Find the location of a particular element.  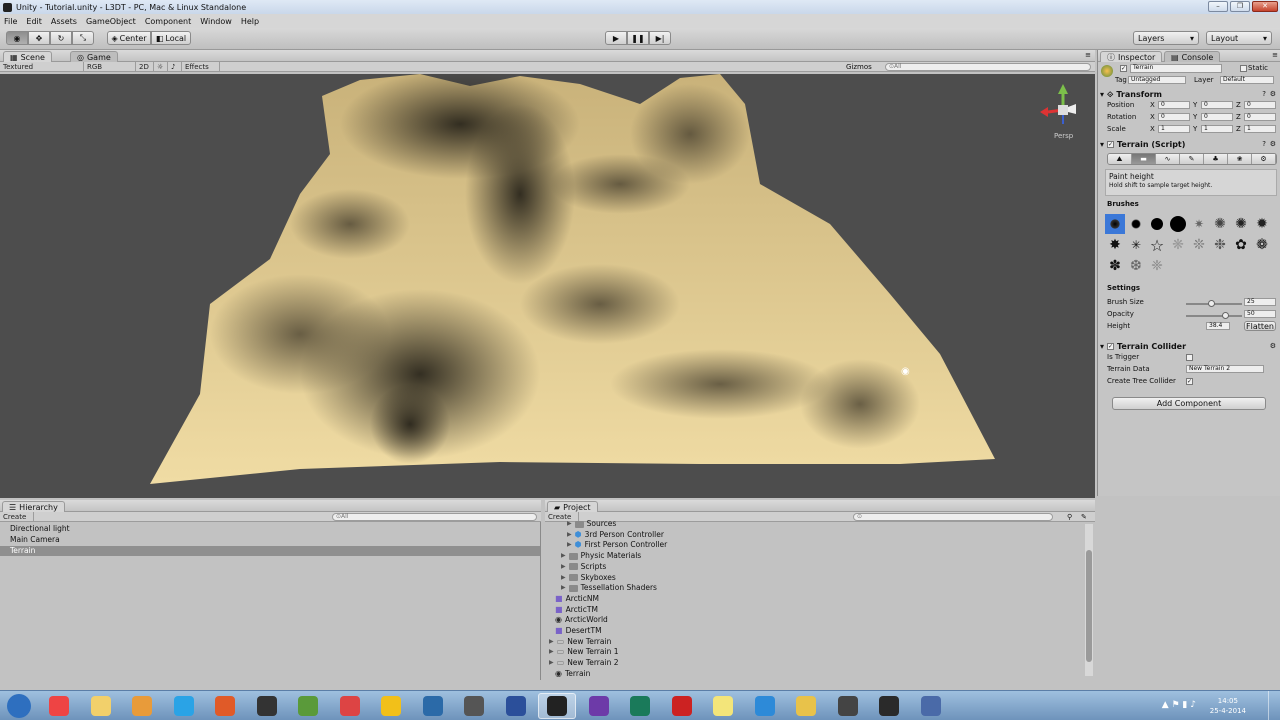

hierarchy-search-input: ⊙All is located at coordinates (434, 517).